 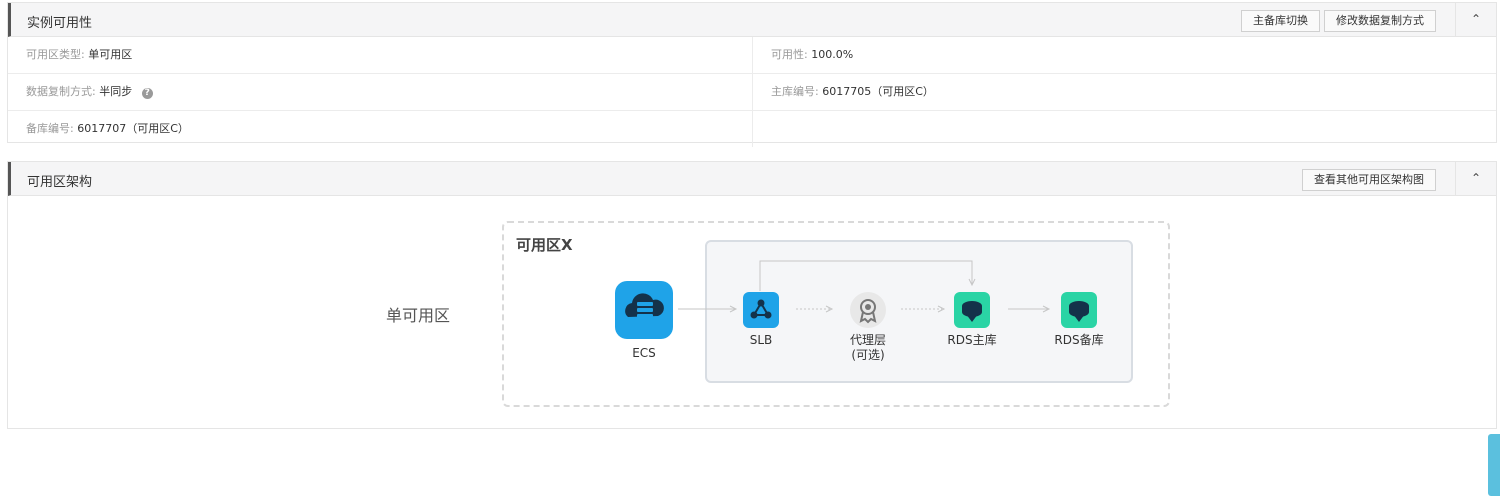 I want to click on replication-value: 半同步, so click(x=116, y=91).